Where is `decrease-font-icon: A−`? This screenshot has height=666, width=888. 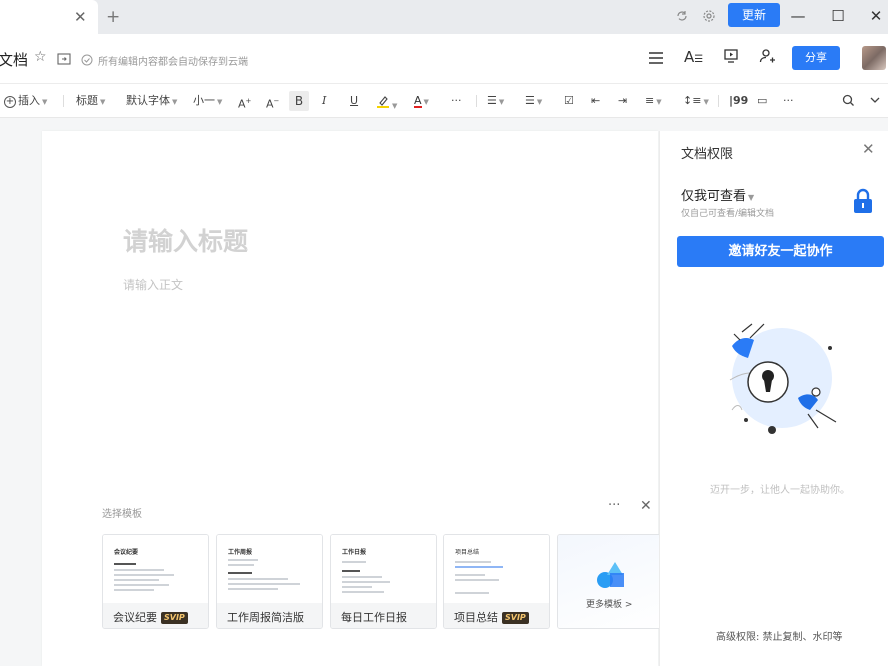 decrease-font-icon: A− is located at coordinates (272, 103).